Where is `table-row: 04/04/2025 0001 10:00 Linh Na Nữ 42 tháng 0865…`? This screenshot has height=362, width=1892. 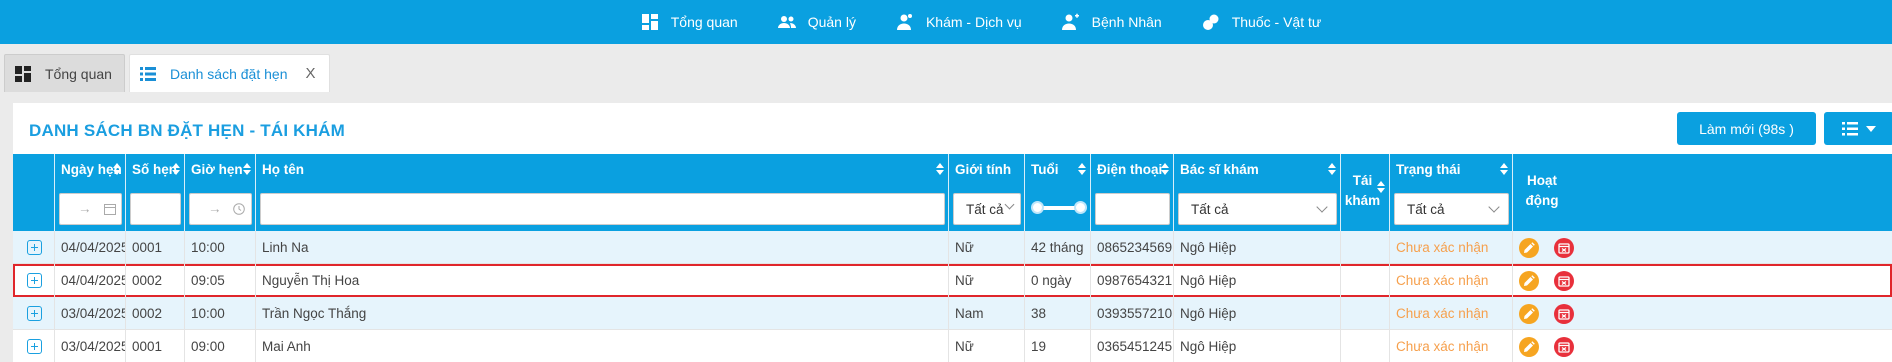
table-row: 04/04/2025 0001 10:00 Linh Na Nữ 42 tháng 0865… is located at coordinates (952, 247).